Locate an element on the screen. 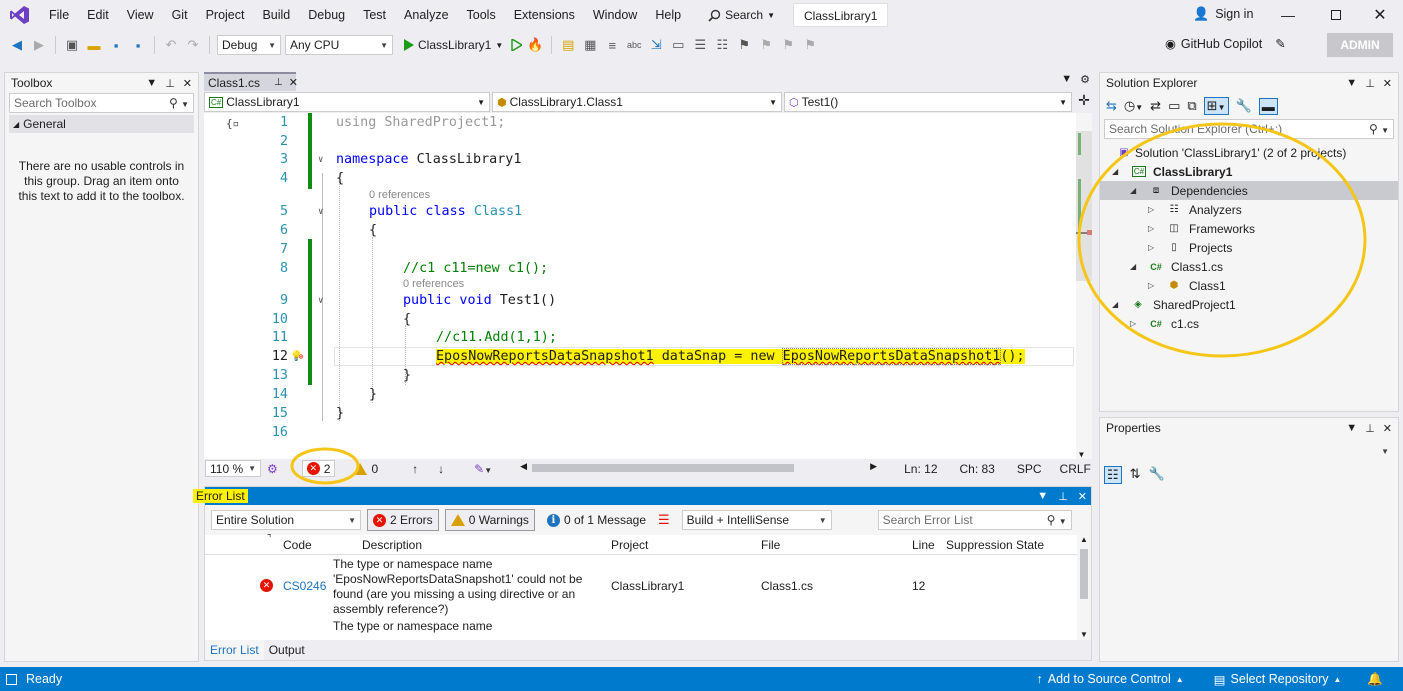 The image size is (1403, 691). error-list-search-input: Search Error List ⚲ ▼ is located at coordinates (974, 520).